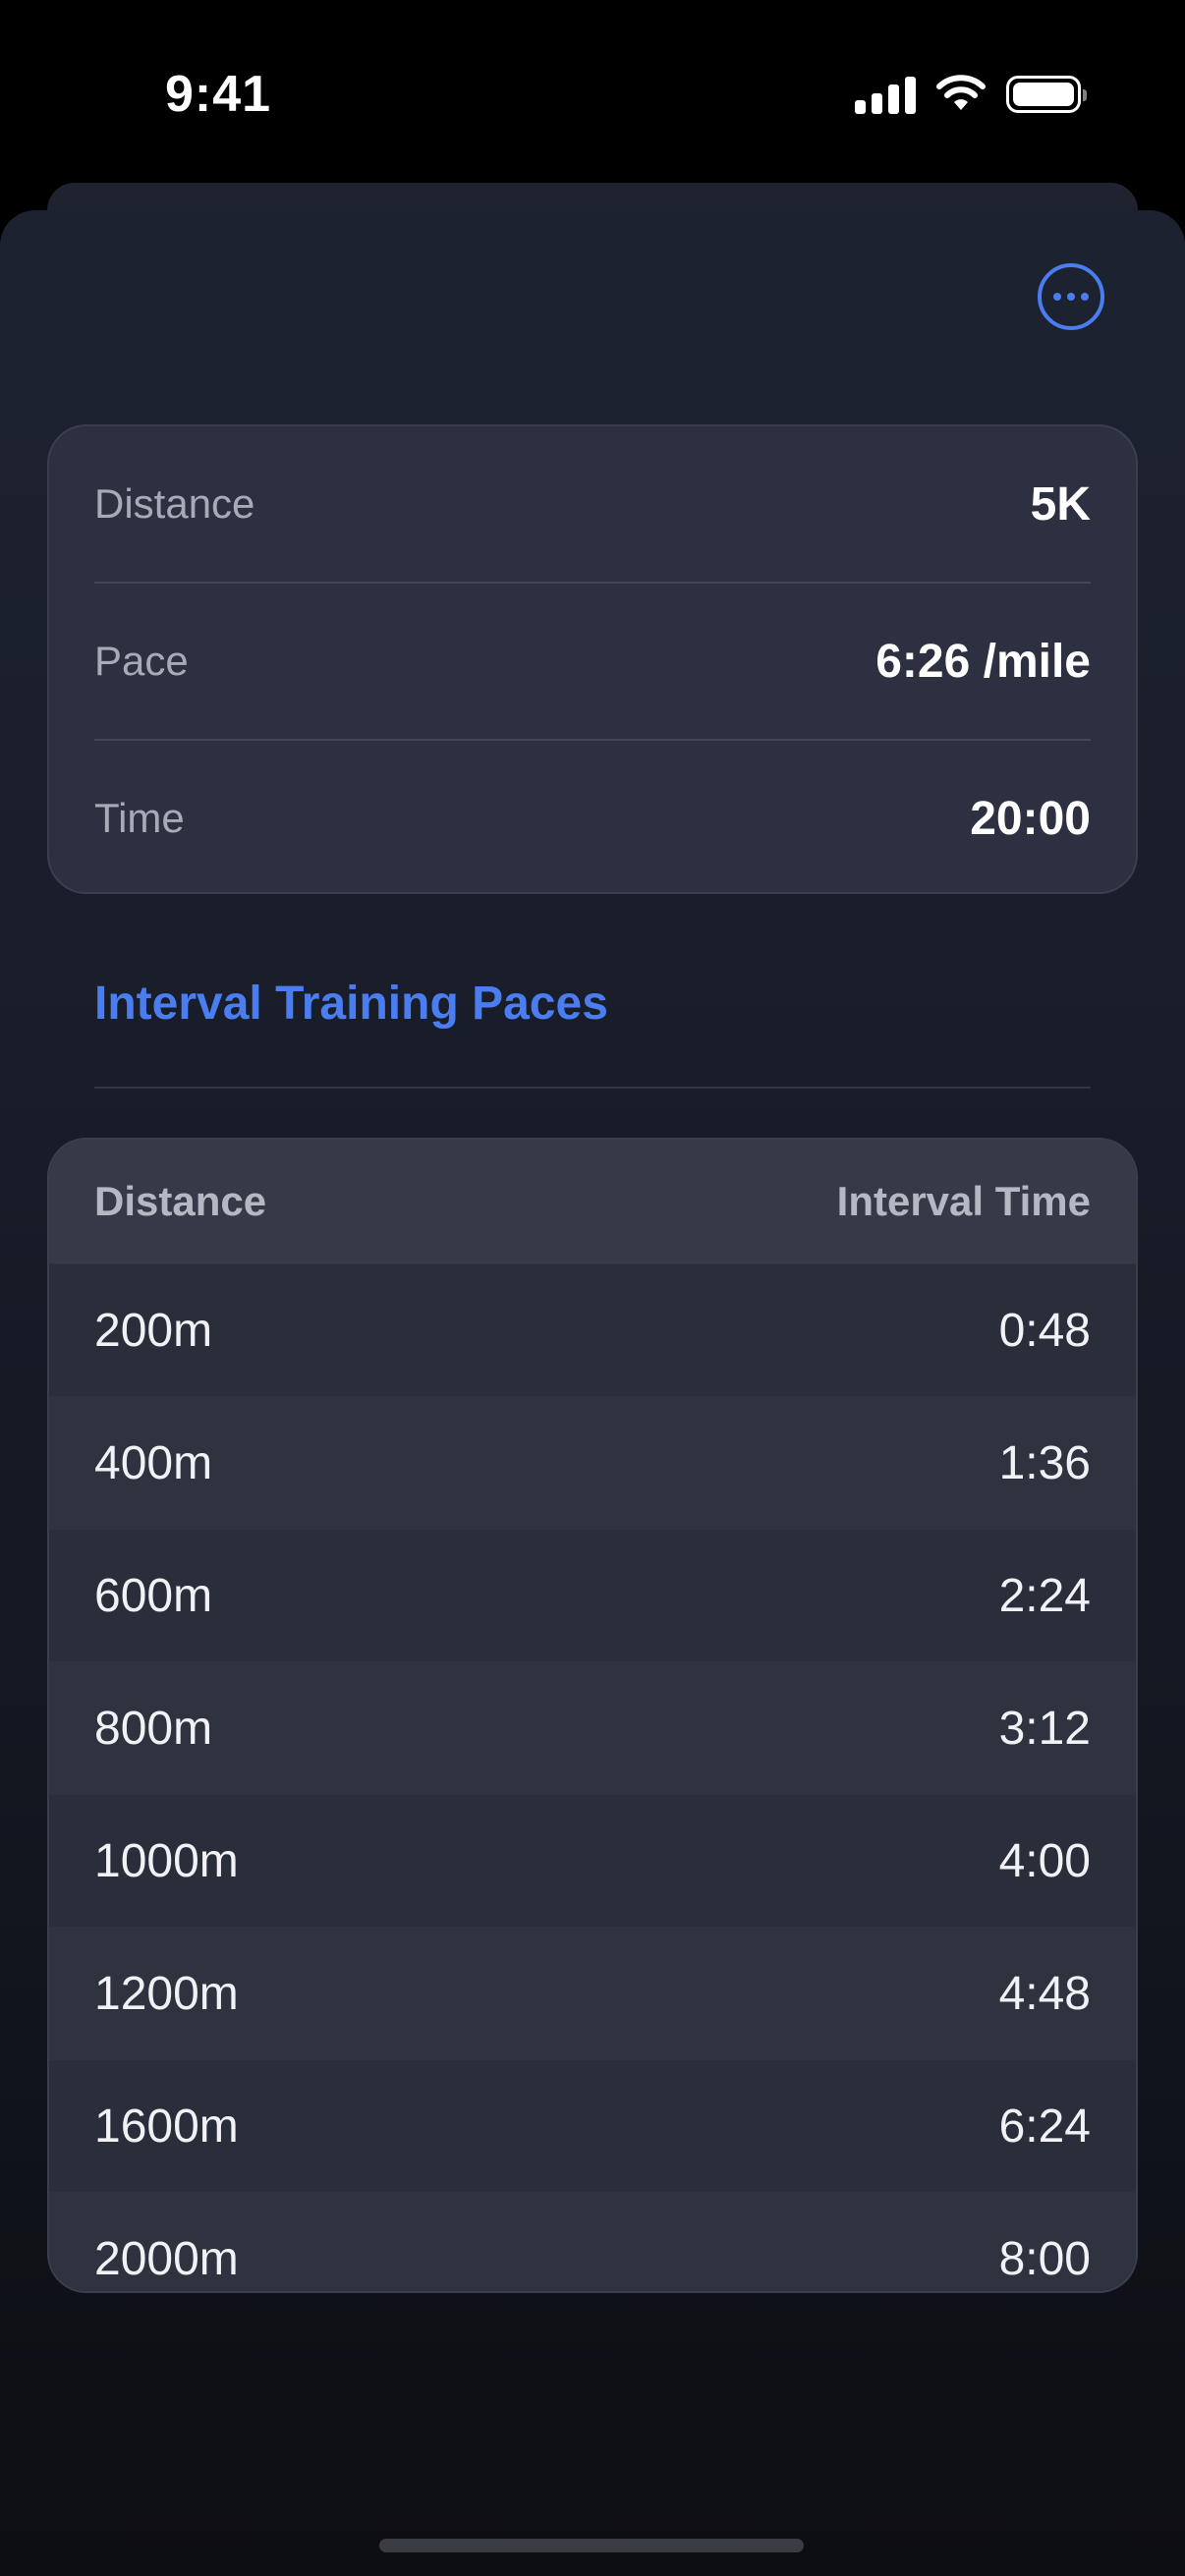 Image resolution: width=1185 pixels, height=2576 pixels. I want to click on table-header: Distance Interval Time, so click(592, 1201).